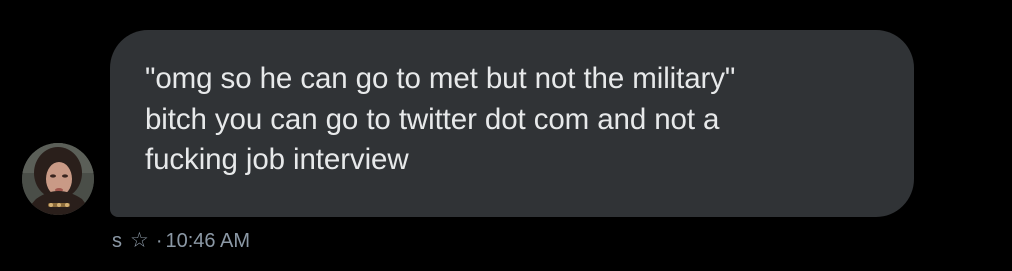  What do you see at coordinates (139, 241) in the screenshot?
I see `star-outline-icon: ☆` at bounding box center [139, 241].